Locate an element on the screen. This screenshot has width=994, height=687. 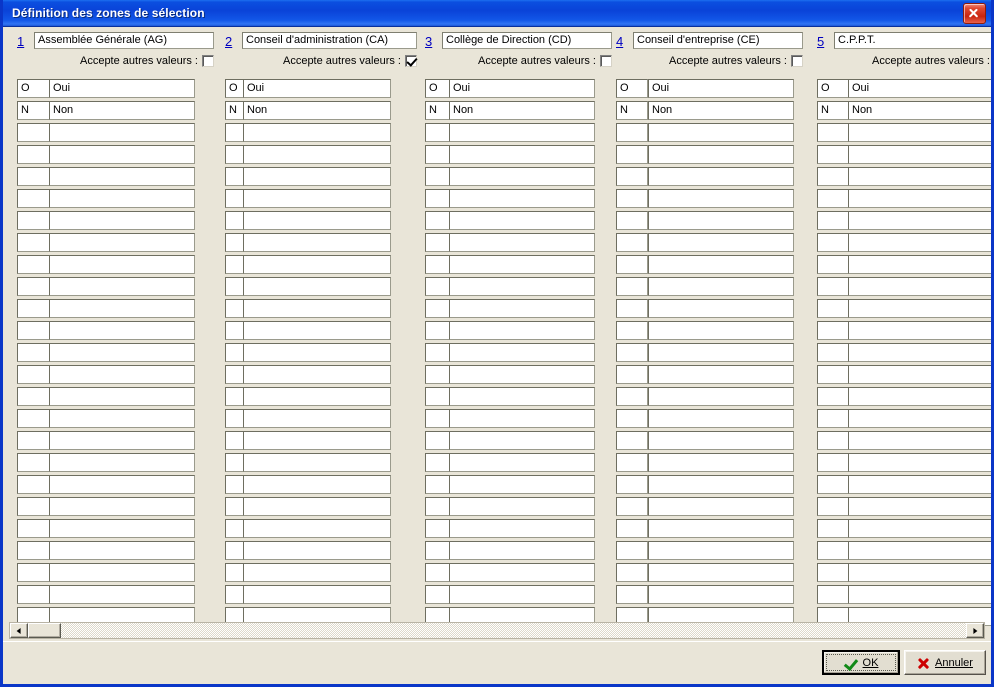
cancel-button: Annuler is located at coordinates (945, 662).